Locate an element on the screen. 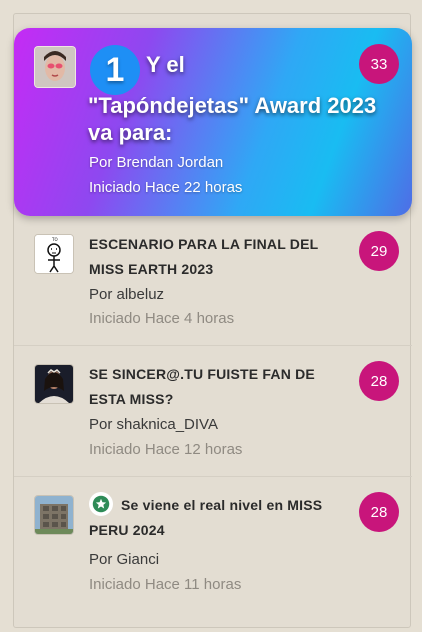 This screenshot has height=632, width=422. topic-author: Por shaknica_DIVA is located at coordinates (153, 424).